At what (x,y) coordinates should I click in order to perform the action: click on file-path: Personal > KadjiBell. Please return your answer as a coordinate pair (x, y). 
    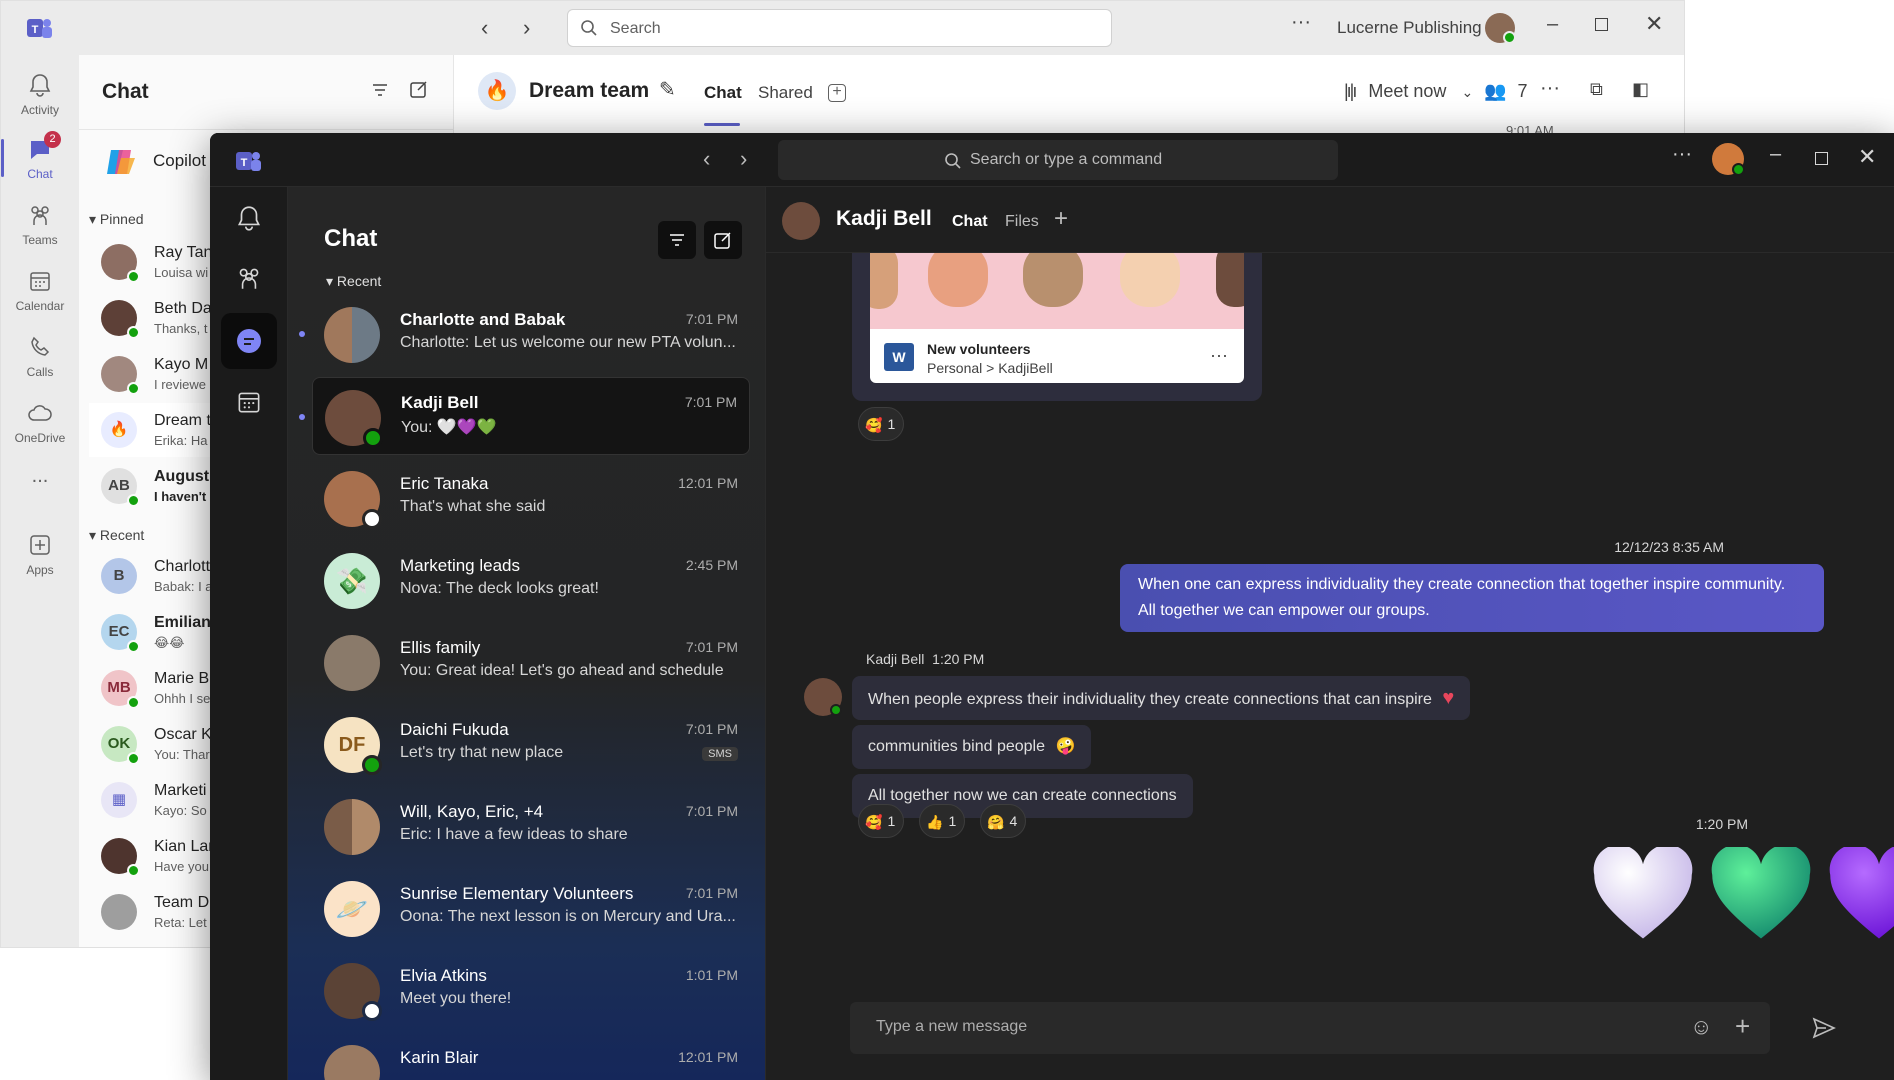
    Looking at the image, I should click on (990, 368).